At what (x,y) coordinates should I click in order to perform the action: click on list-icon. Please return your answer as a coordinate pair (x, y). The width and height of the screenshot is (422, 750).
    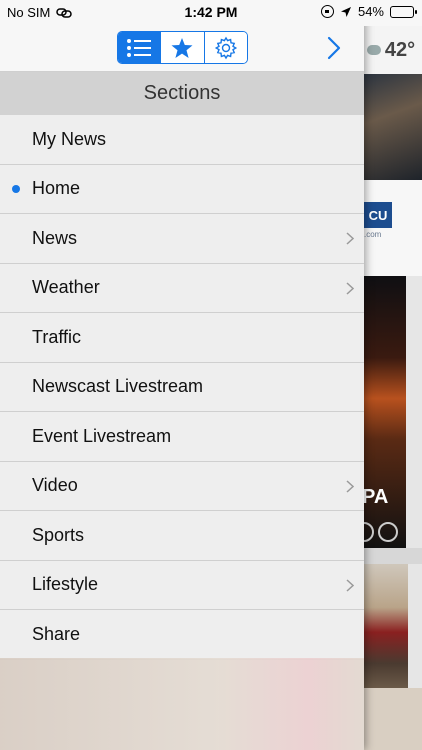
    Looking at the image, I should click on (139, 47).